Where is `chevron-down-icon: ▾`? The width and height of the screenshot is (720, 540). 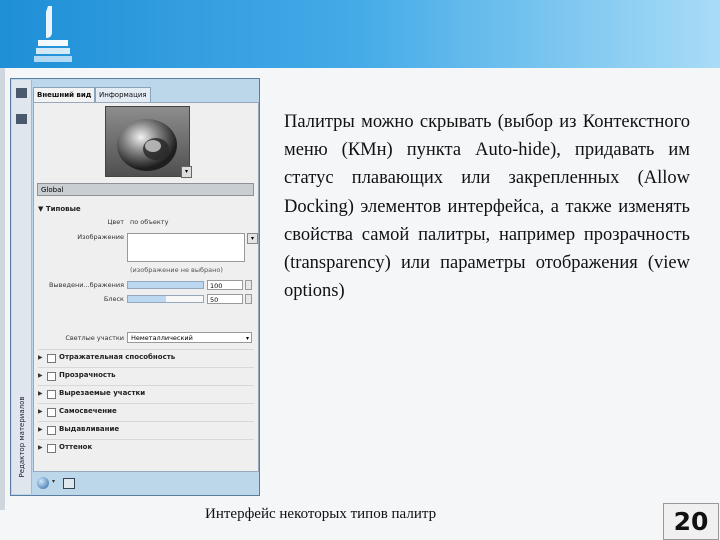
chevron-down-icon: ▾ is located at coordinates (247, 338).